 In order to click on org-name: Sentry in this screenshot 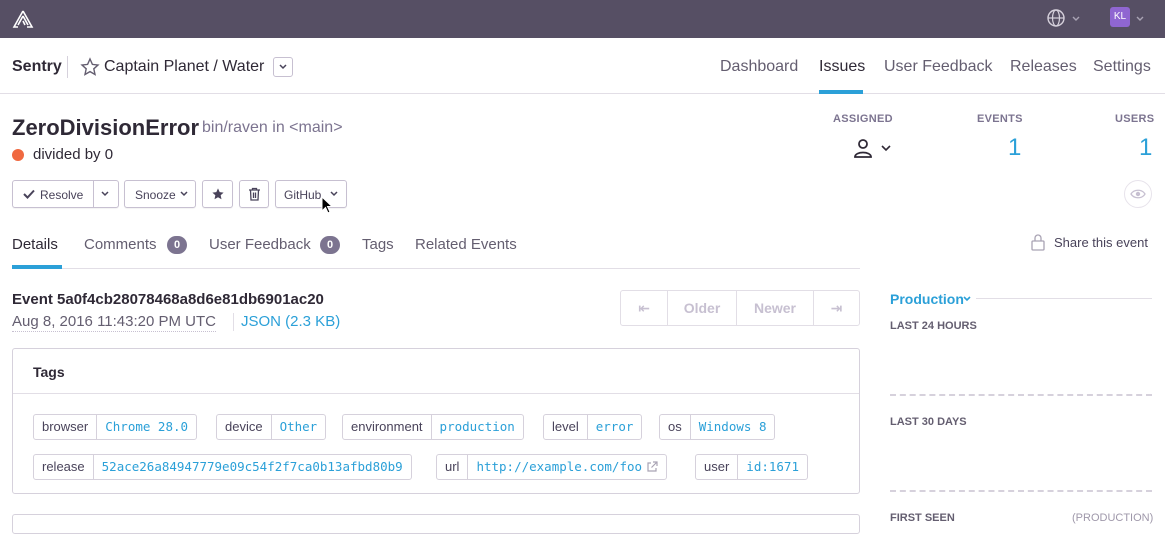, I will do `click(37, 67)`.